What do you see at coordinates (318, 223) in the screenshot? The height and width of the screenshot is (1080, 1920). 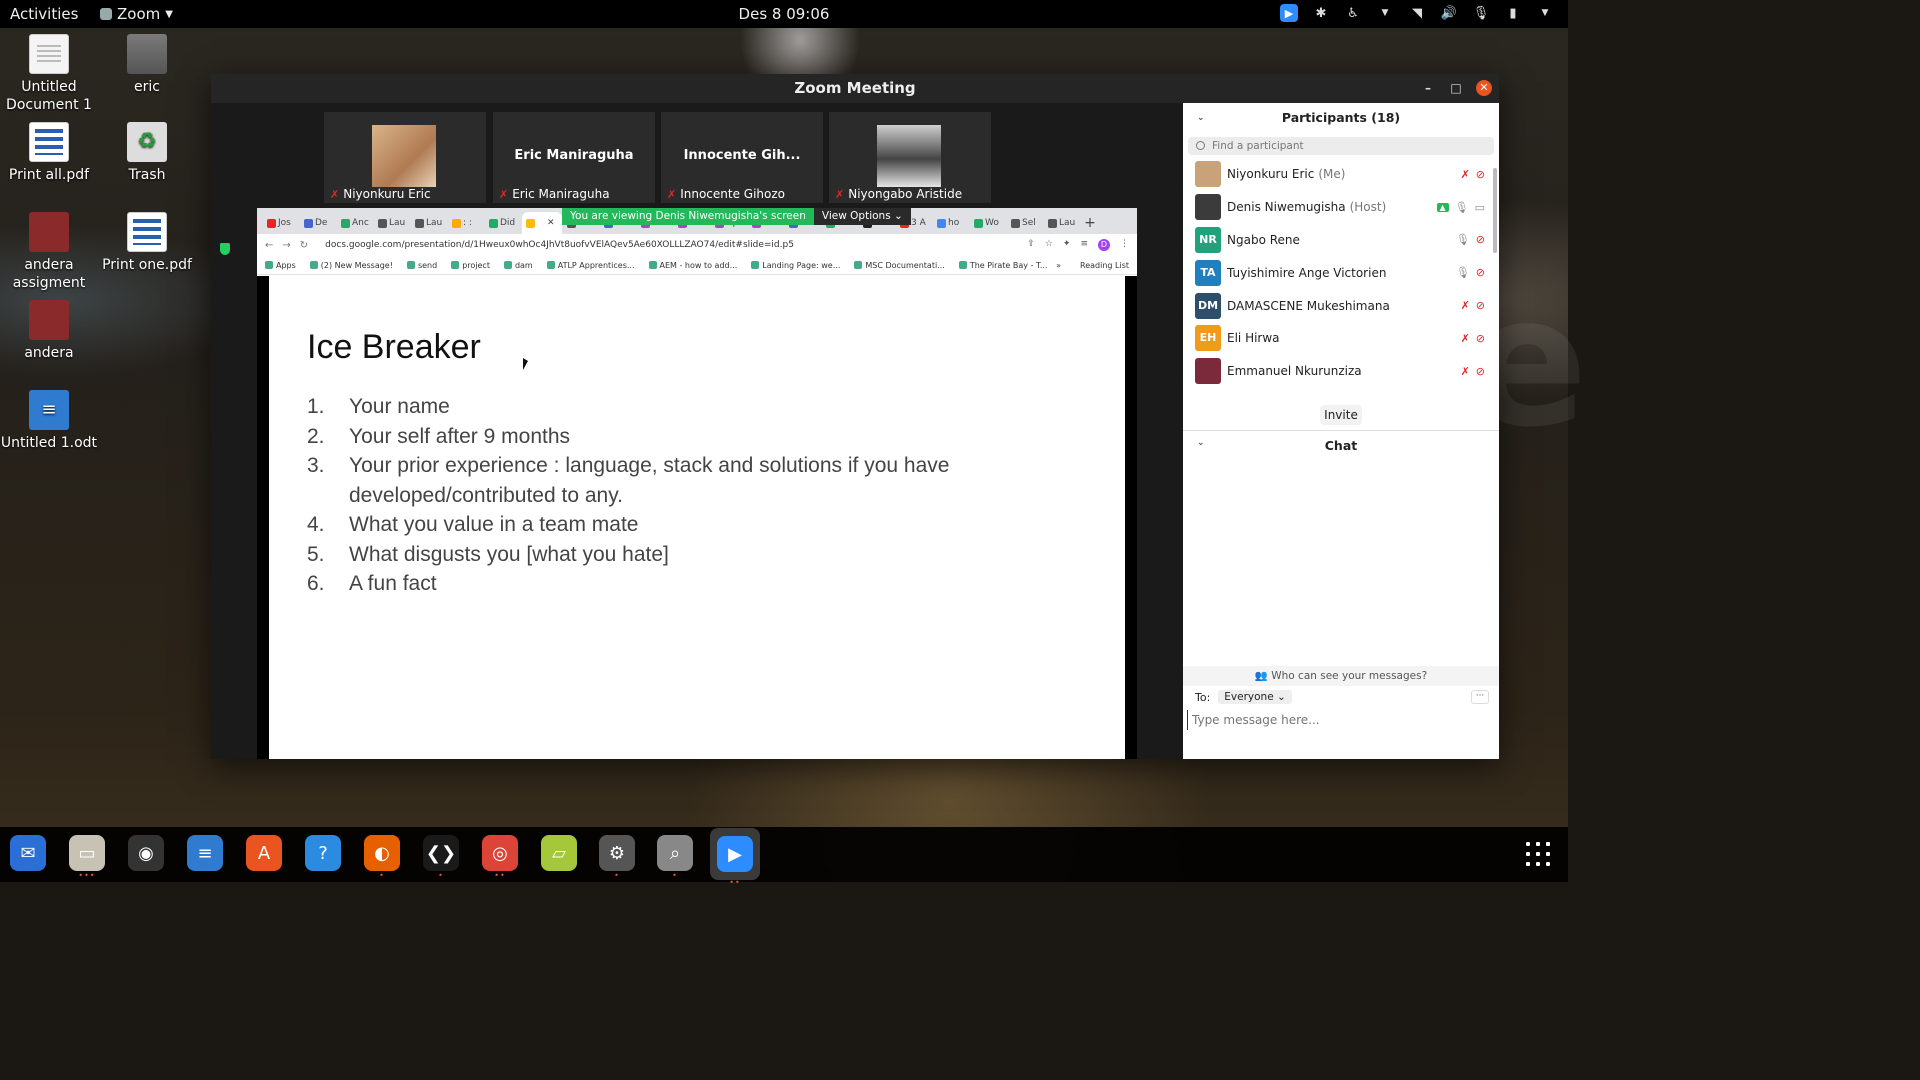 I see `browser-tab: De` at bounding box center [318, 223].